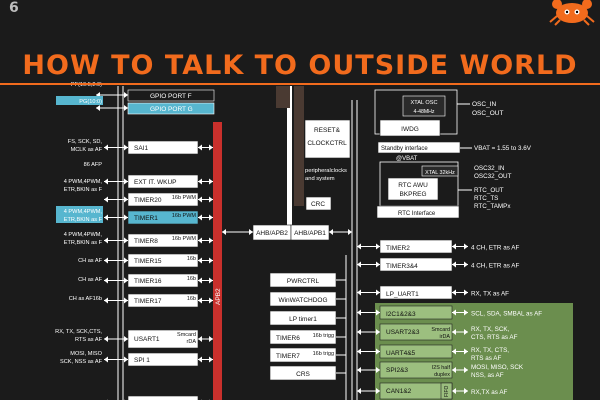 The height and width of the screenshot is (400, 600). Describe the element at coordinates (148, 261) in the screenshot. I see `block-timer15-label: TIMER15` at that location.